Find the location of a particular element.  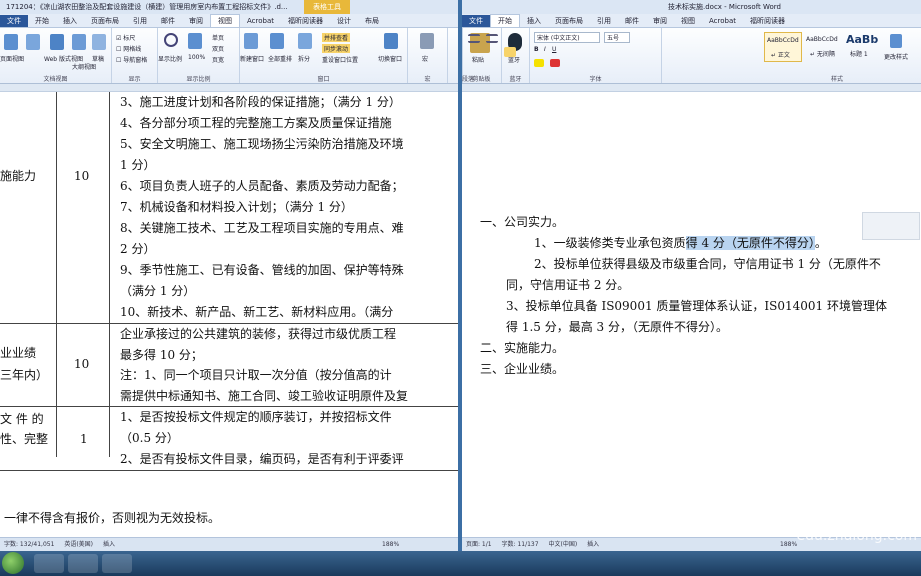

style-normal: AaBbCcDd ↵ 正文 is located at coordinates (783, 47).